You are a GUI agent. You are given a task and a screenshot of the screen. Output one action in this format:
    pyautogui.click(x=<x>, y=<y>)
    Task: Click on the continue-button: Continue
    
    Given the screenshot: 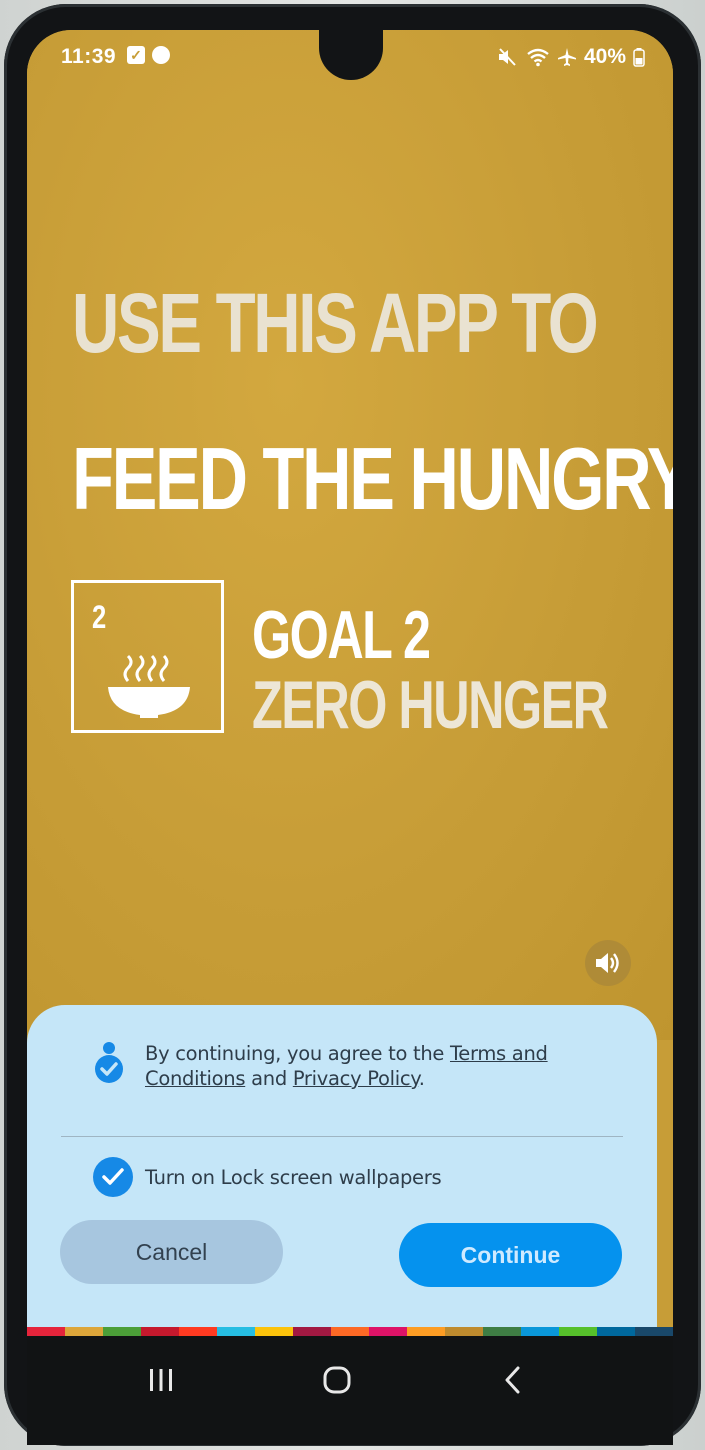 What is the action you would take?
    pyautogui.click(x=510, y=1255)
    